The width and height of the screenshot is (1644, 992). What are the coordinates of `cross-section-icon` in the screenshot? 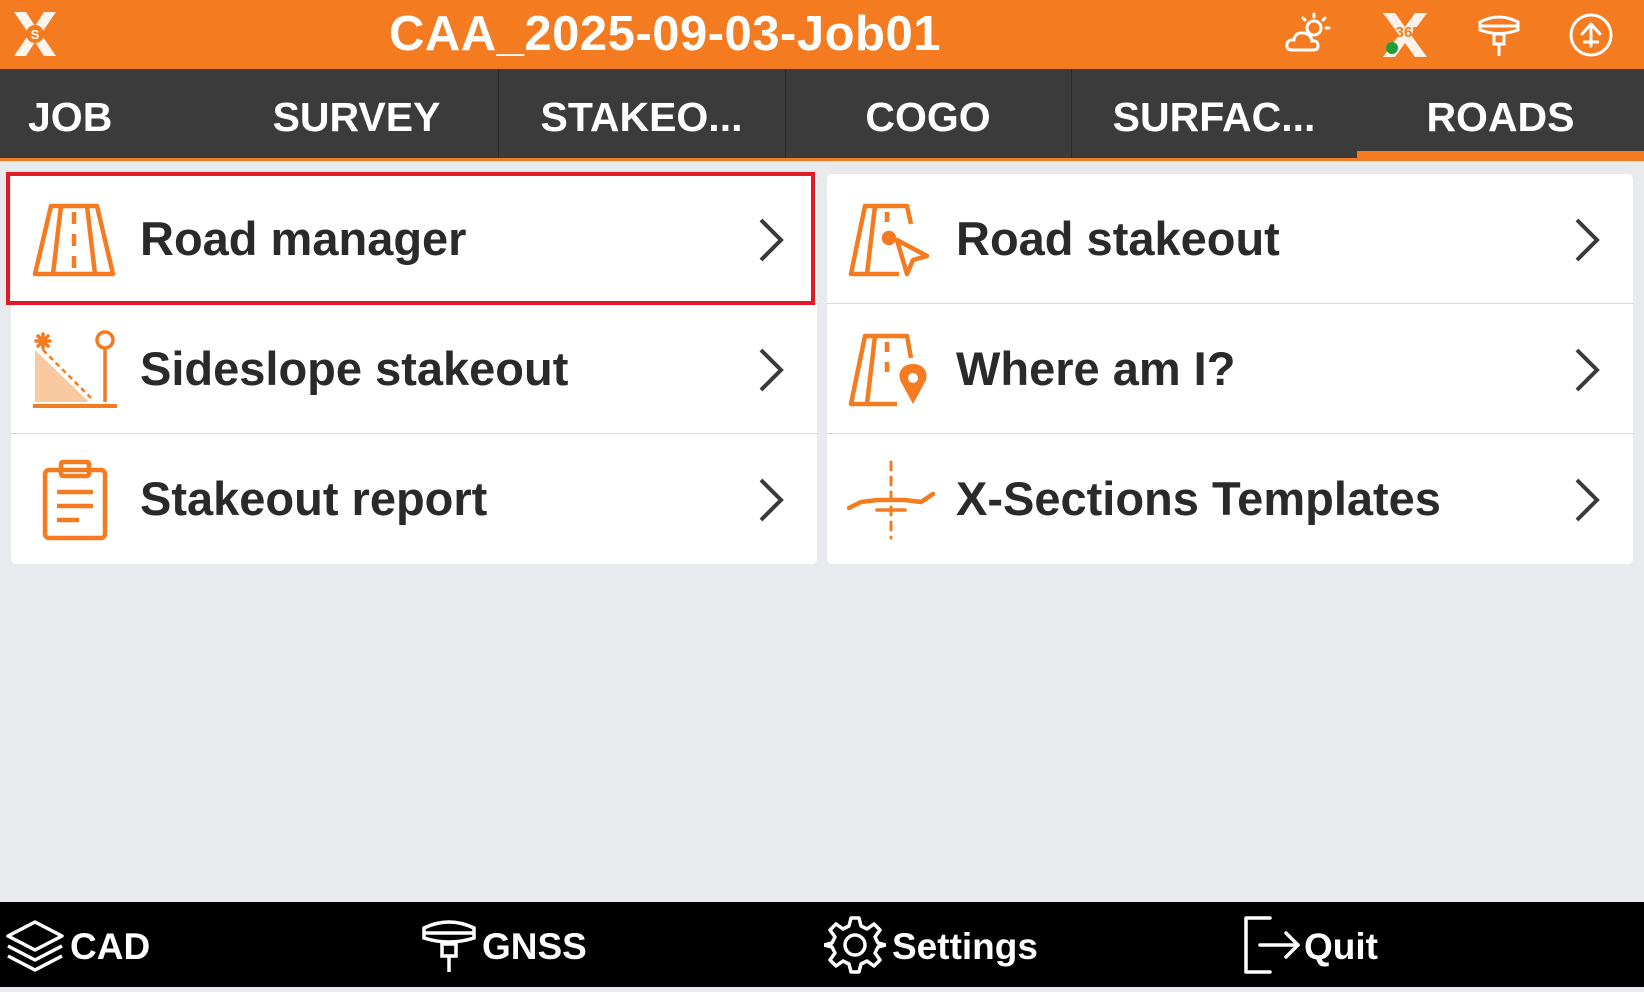 It's located at (891, 500).